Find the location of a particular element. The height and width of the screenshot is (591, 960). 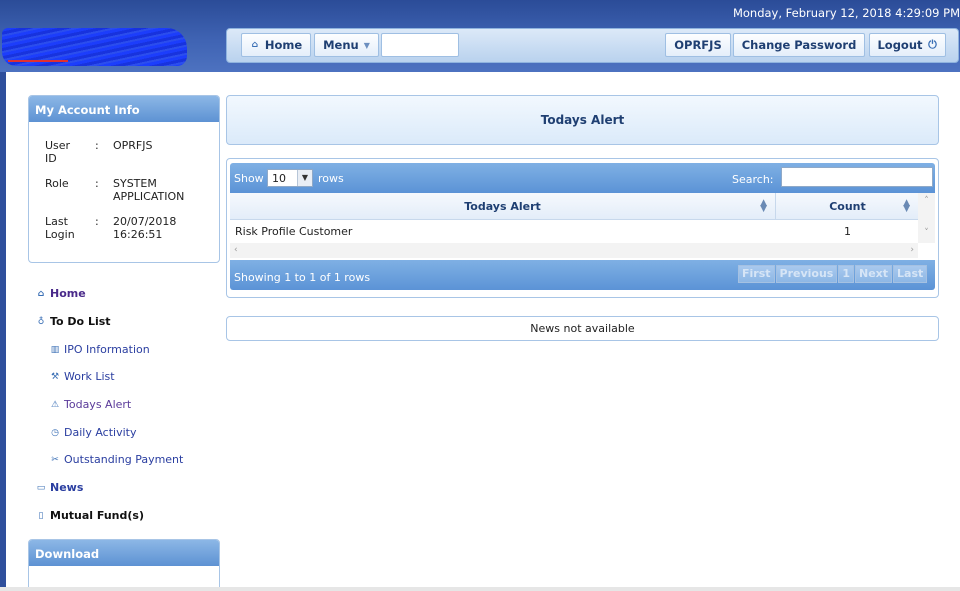

table-row: Risk Profile Customer 1 is located at coordinates (574, 231).